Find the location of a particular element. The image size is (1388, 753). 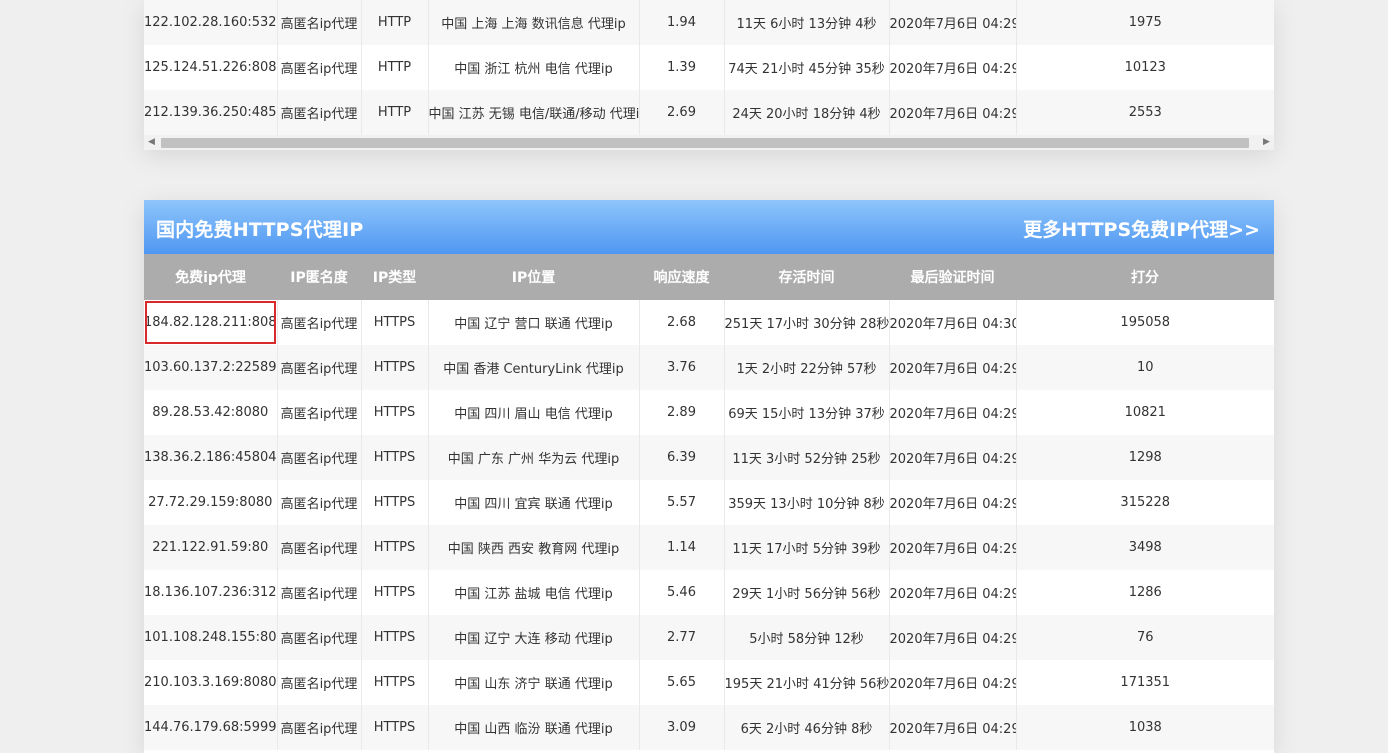

ip-cell: 89.28.53.42:8080 is located at coordinates (211, 412).